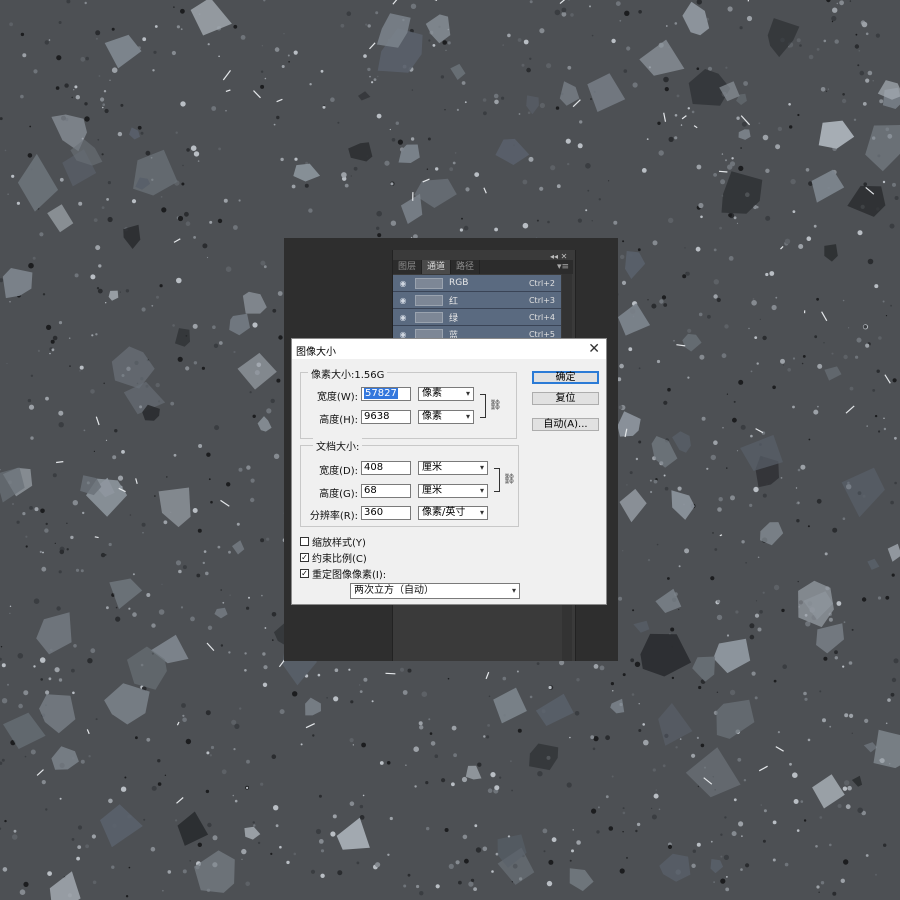 This screenshot has height=900, width=900. I want to click on dialog-titlebar: 图像大小 ✕, so click(449, 349).